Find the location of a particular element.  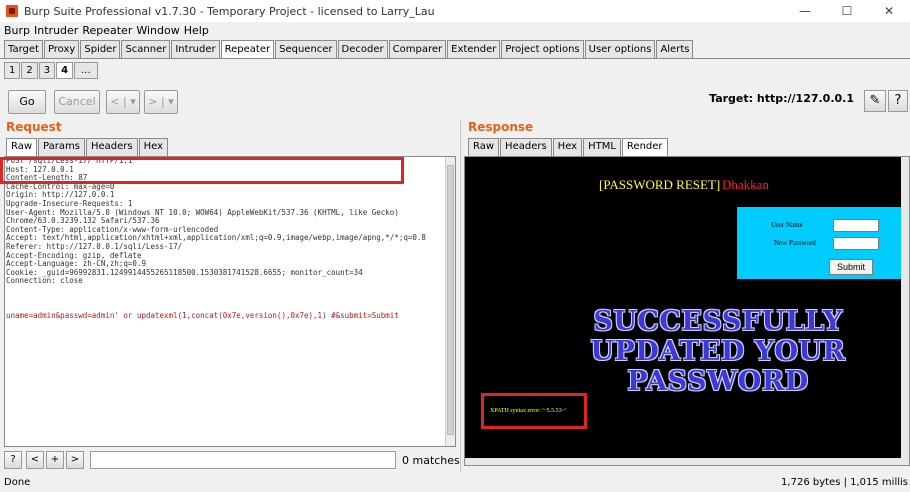

tab-target: Target is located at coordinates (23, 49).